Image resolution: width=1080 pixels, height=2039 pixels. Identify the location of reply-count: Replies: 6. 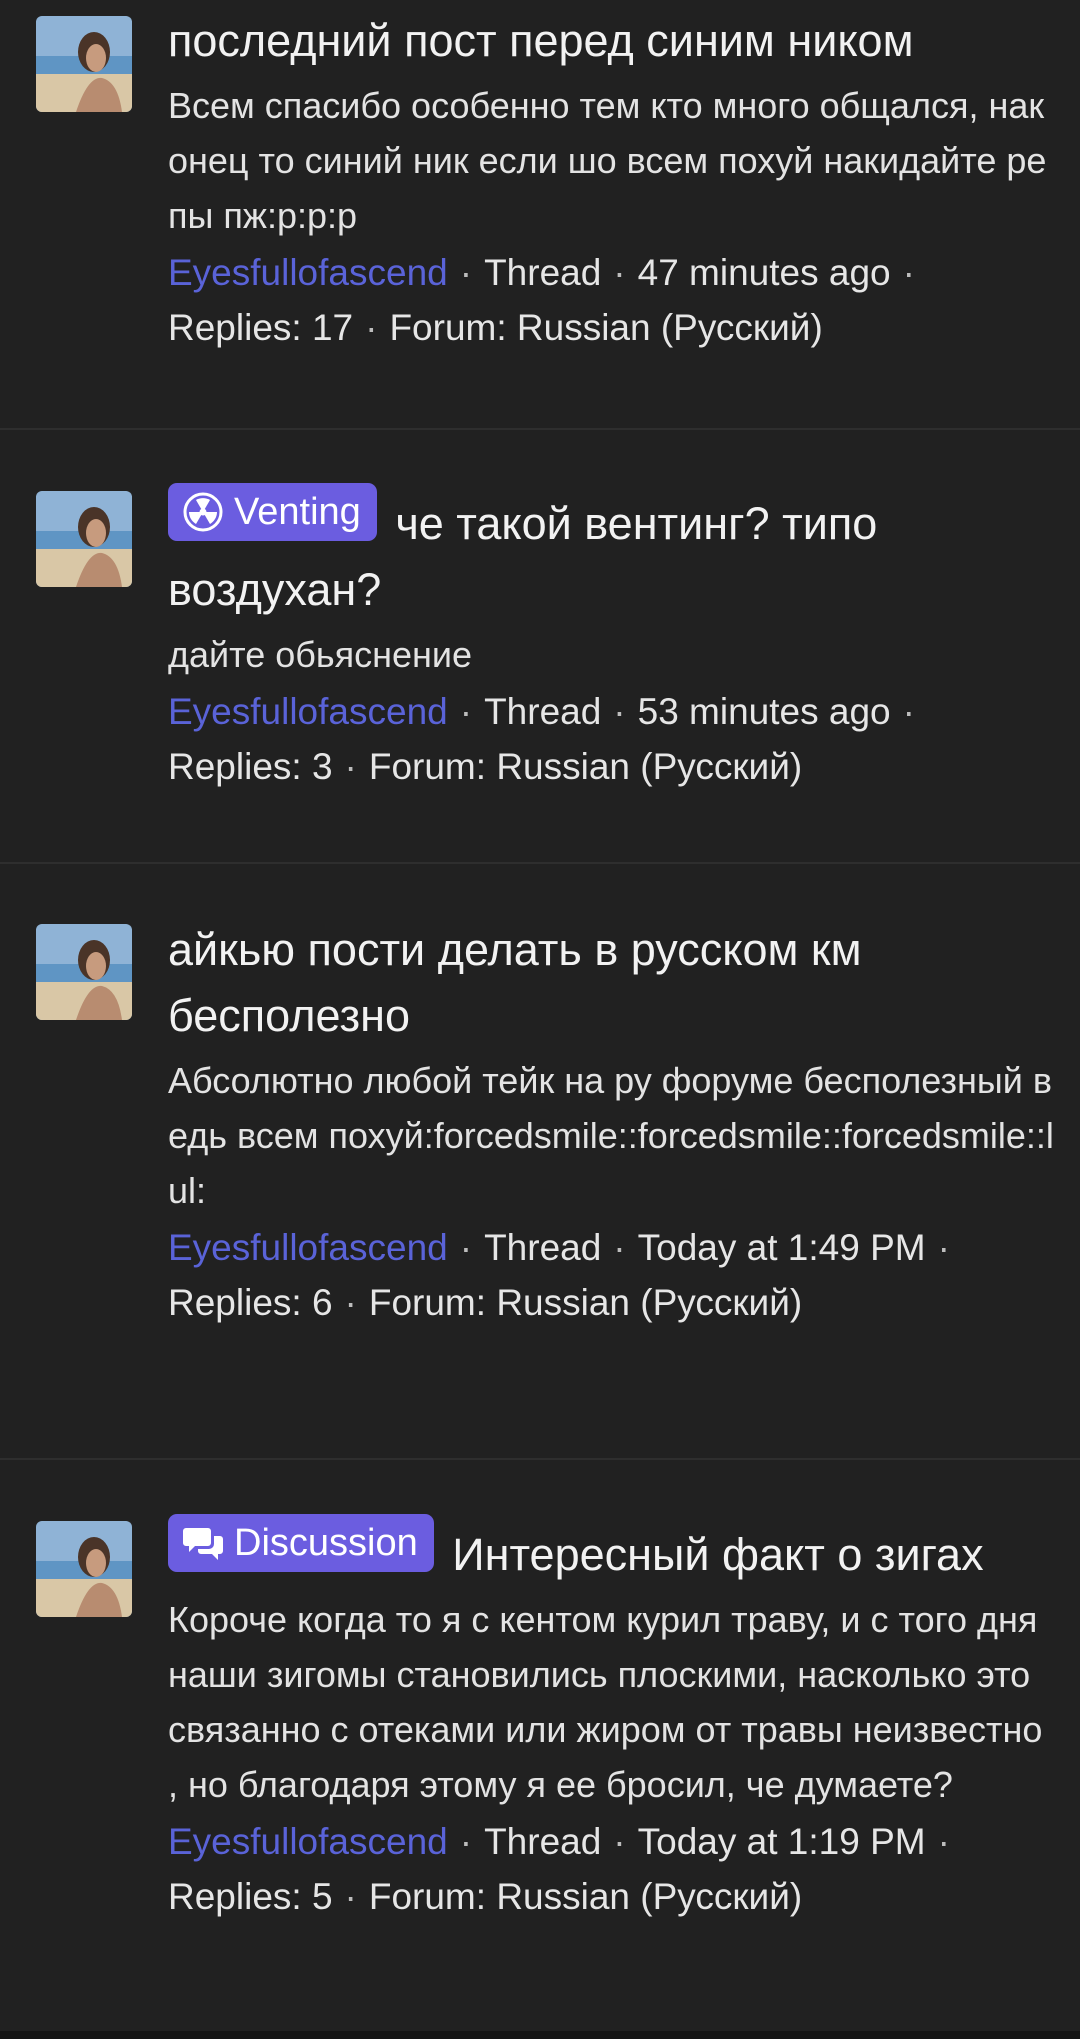
(250, 1302).